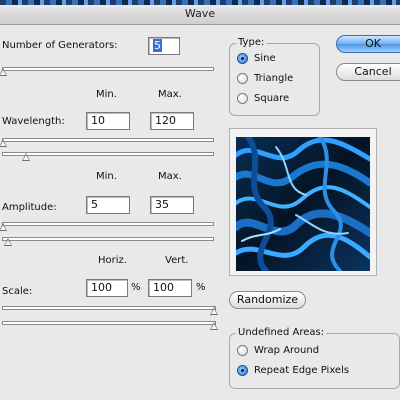  Describe the element at coordinates (29, 207) in the screenshot. I see `amplitude-label: Amplitude:` at that location.